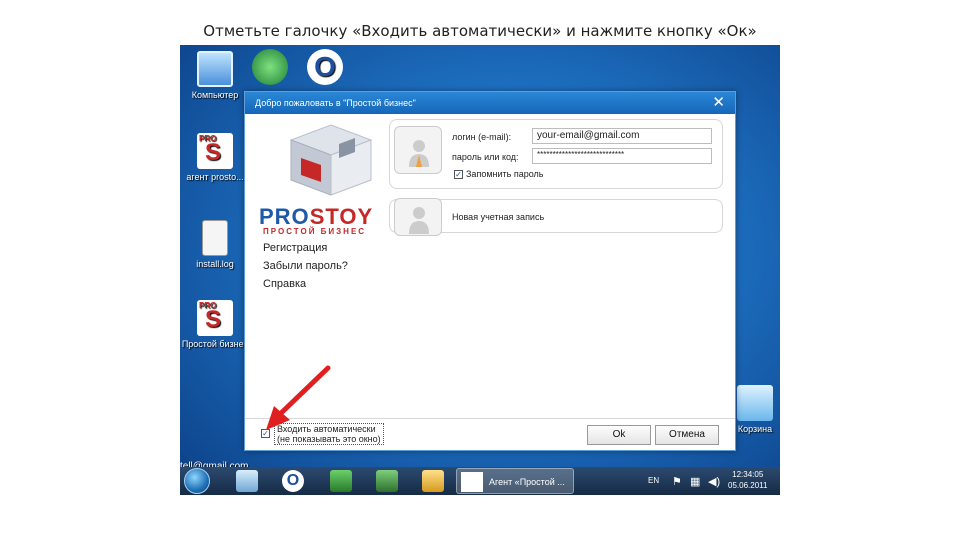 The image size is (960, 540). Describe the element at coordinates (748, 474) in the screenshot. I see `clock-time: 12:34:05` at that location.